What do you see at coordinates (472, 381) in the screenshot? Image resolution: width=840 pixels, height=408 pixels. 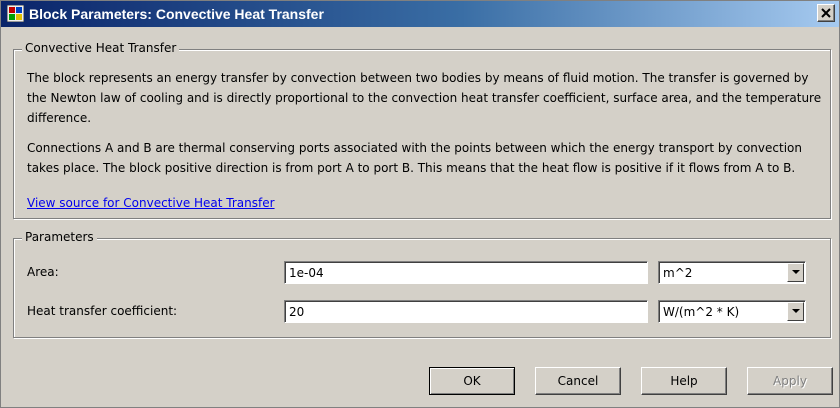 I see `ok-button: OK` at bounding box center [472, 381].